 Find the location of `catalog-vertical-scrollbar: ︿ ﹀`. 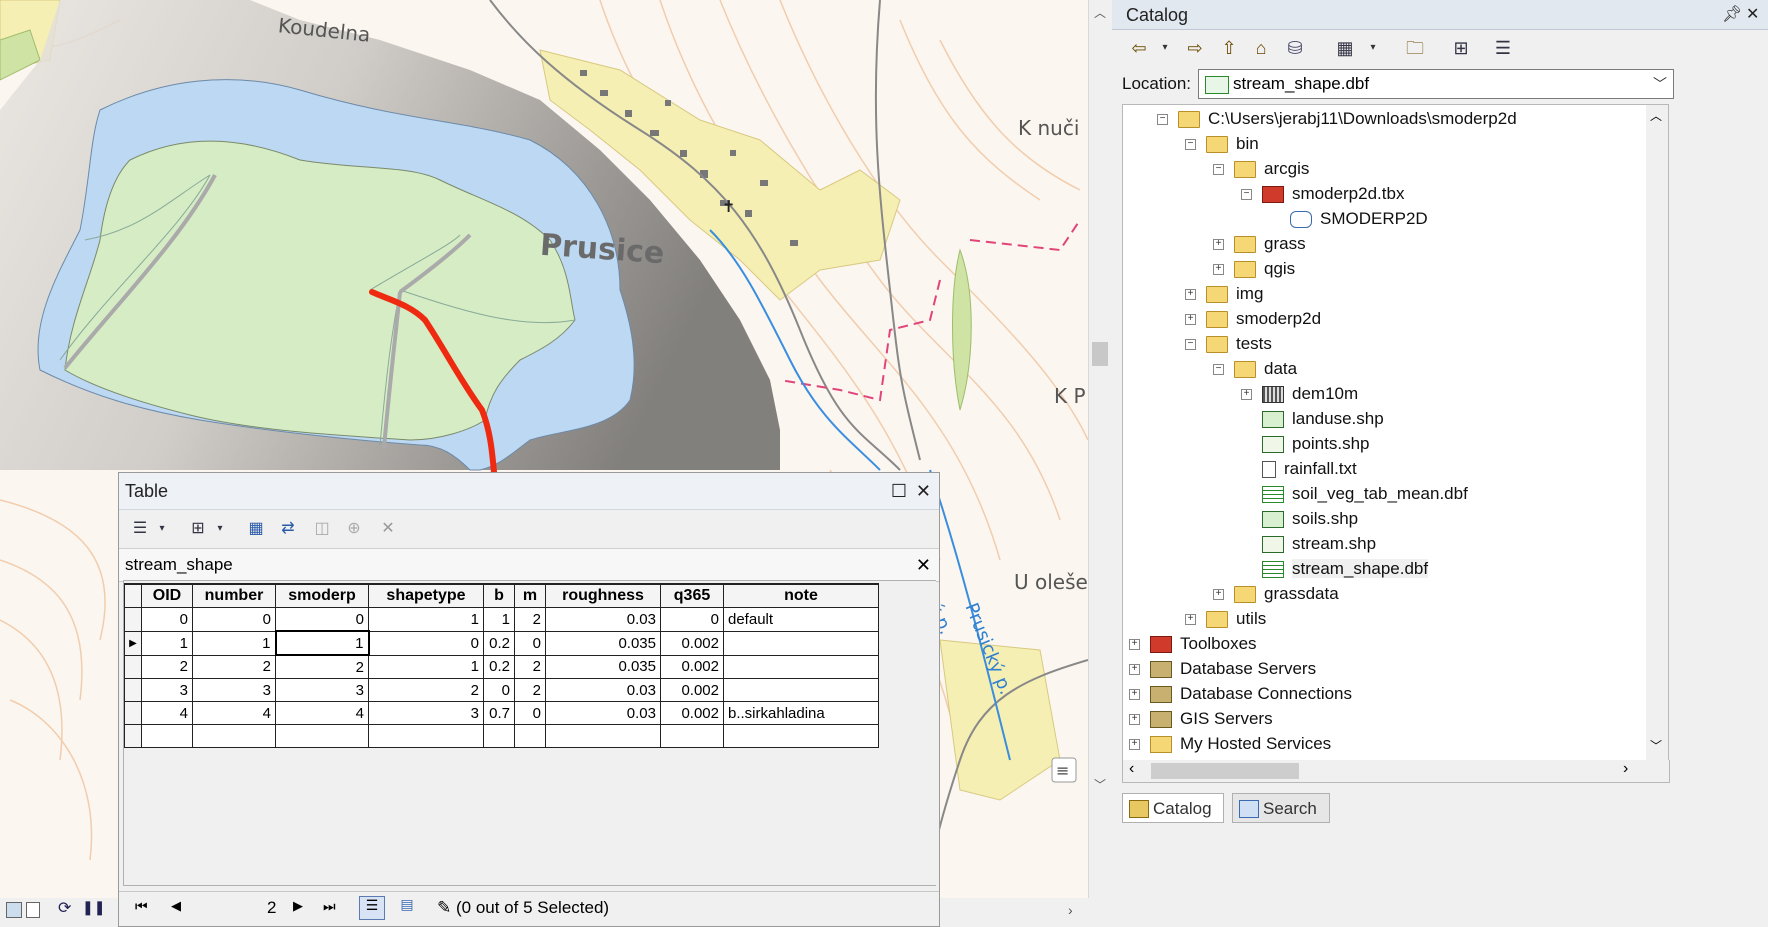

catalog-vertical-scrollbar: ︿ ﹀ is located at coordinates (1657, 433).